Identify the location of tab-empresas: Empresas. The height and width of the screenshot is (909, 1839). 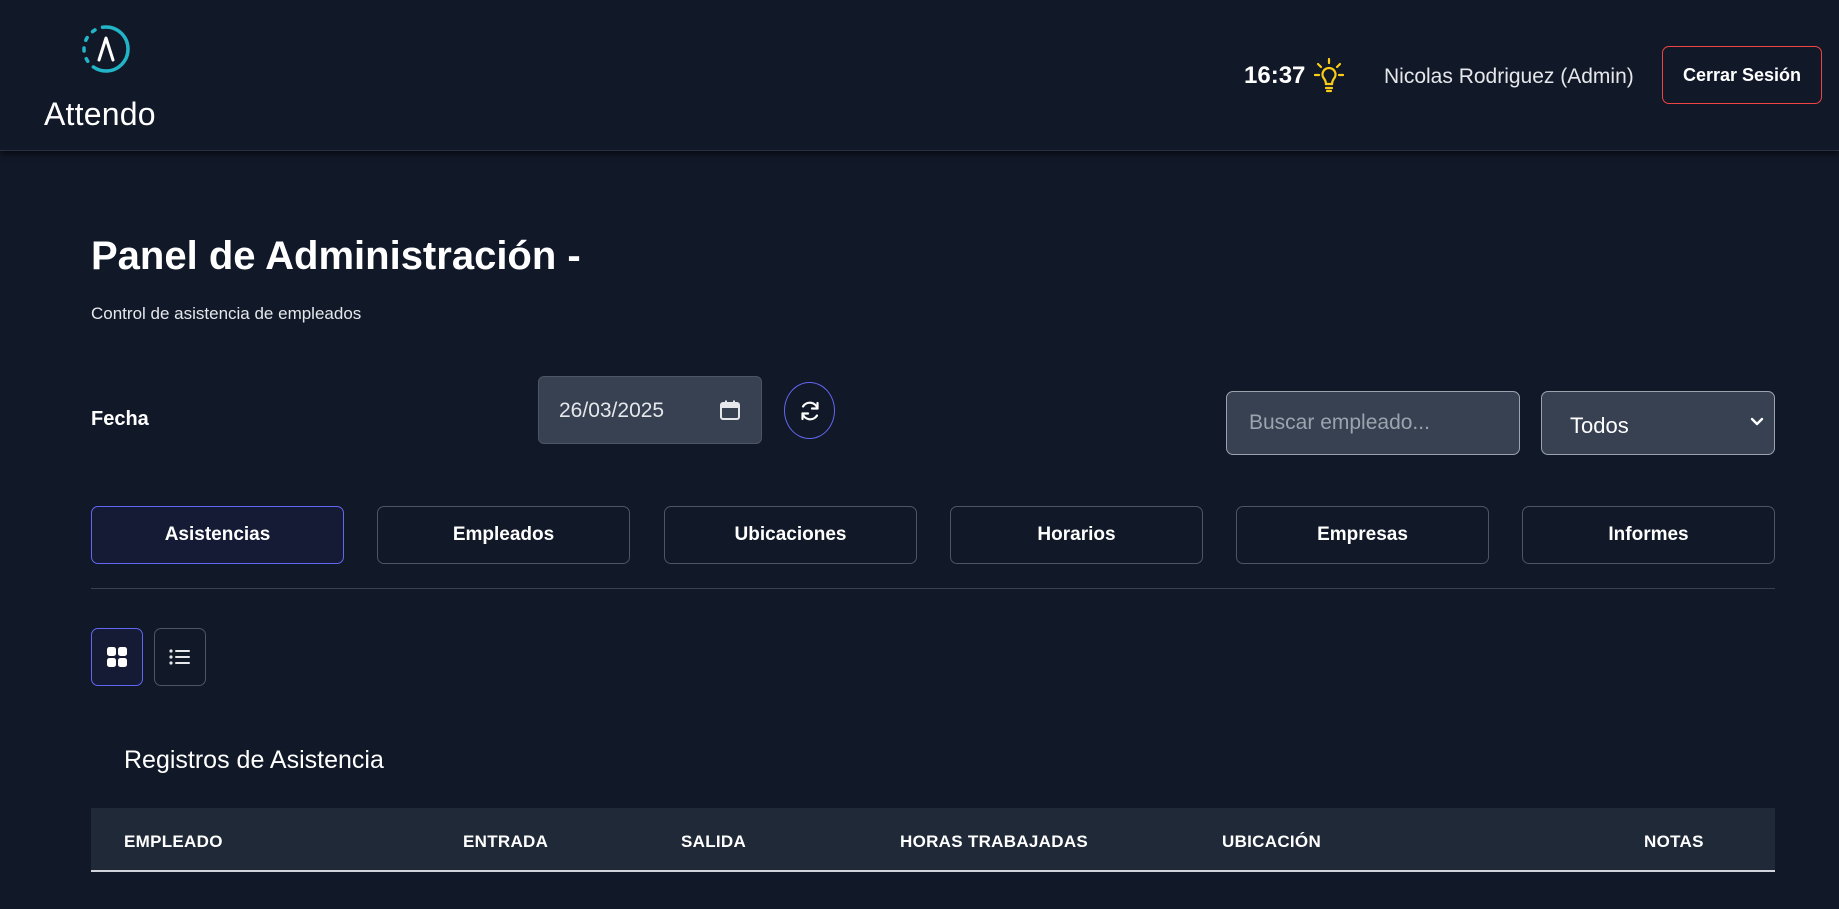
(1362, 535).